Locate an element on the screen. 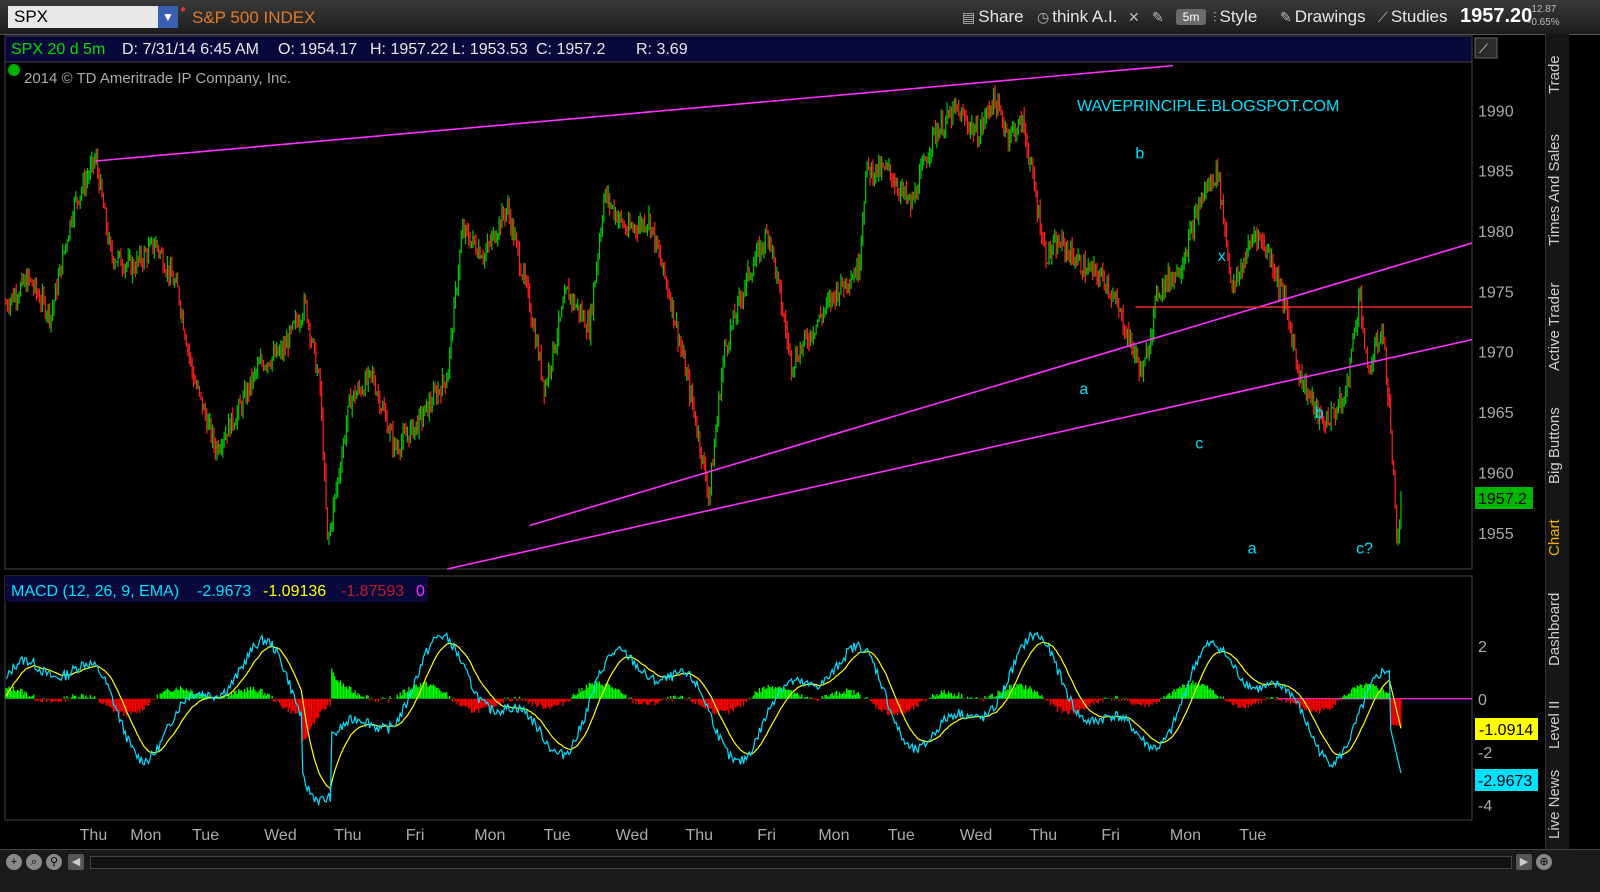  wrench-button: ✎ is located at coordinates (1159, 17).